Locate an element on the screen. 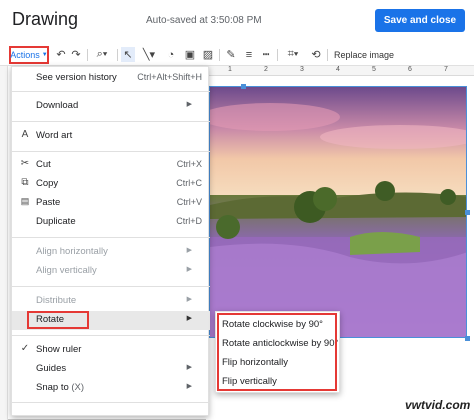 Image resolution: width=474 pixels, height=420 pixels. menu-item-shortcut: Ctrl+D is located at coordinates (189, 221).